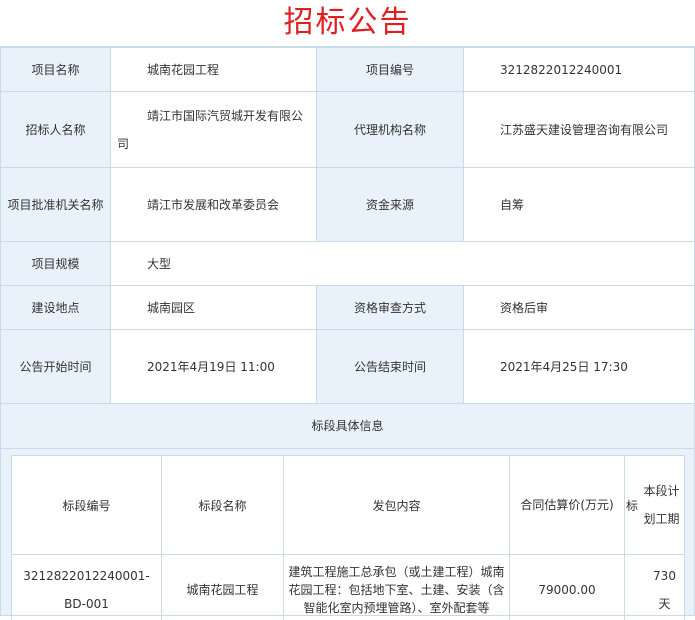  What do you see at coordinates (213, 366) in the screenshot?
I see `start-time-value: 2021年4月19日 11:00` at bounding box center [213, 366].